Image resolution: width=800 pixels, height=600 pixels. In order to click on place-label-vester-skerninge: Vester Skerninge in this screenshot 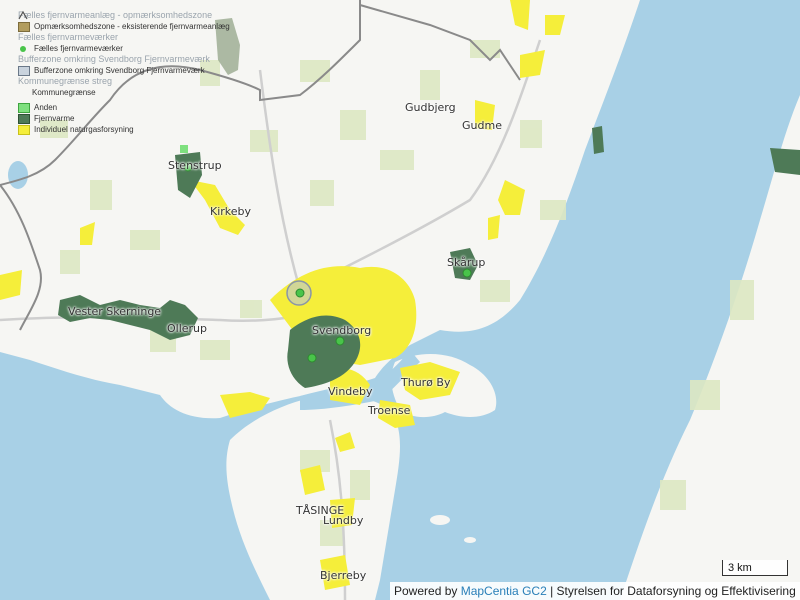, I will do `click(115, 311)`.